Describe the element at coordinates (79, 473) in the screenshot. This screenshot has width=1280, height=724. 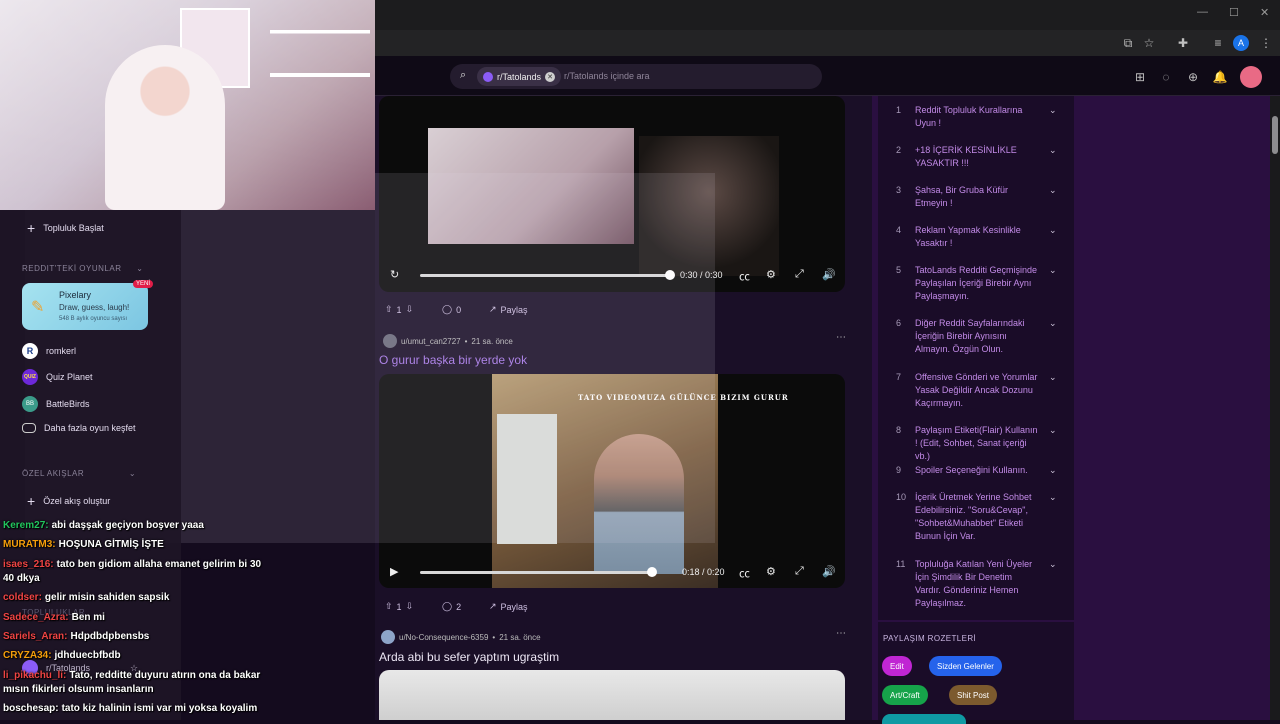
I see `feeds-section-header: ÖZEL AKIŞLAR ⌄` at that location.